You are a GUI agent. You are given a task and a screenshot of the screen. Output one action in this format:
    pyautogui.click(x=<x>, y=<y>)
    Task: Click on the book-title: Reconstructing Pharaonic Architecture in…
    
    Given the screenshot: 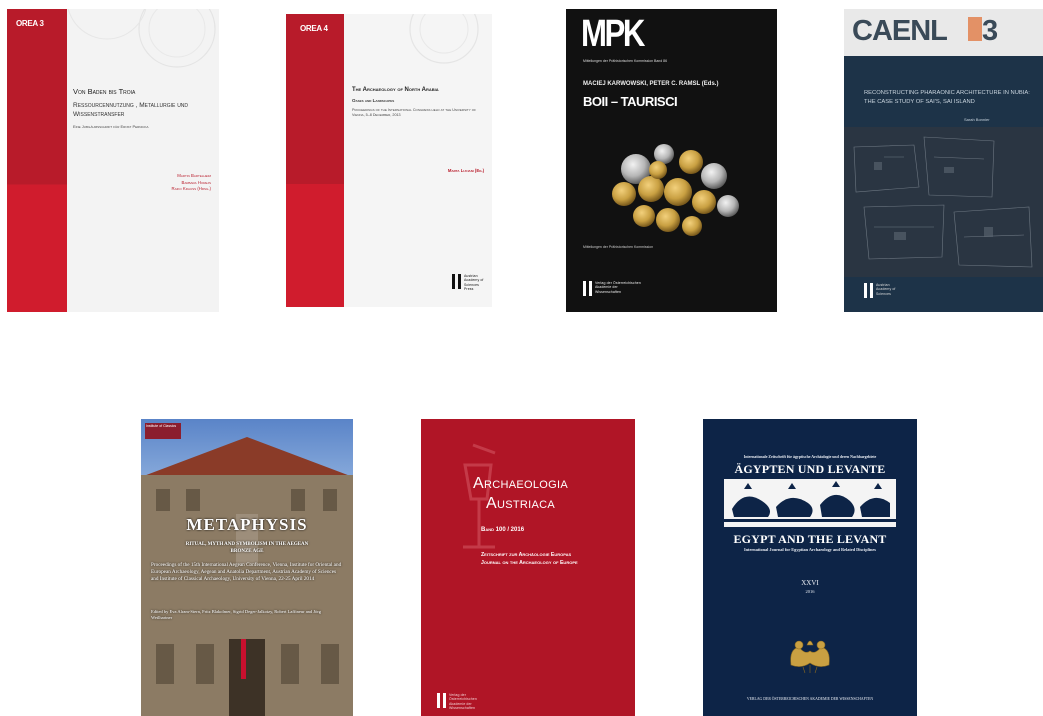 What is the action you would take?
    pyautogui.click(x=947, y=97)
    